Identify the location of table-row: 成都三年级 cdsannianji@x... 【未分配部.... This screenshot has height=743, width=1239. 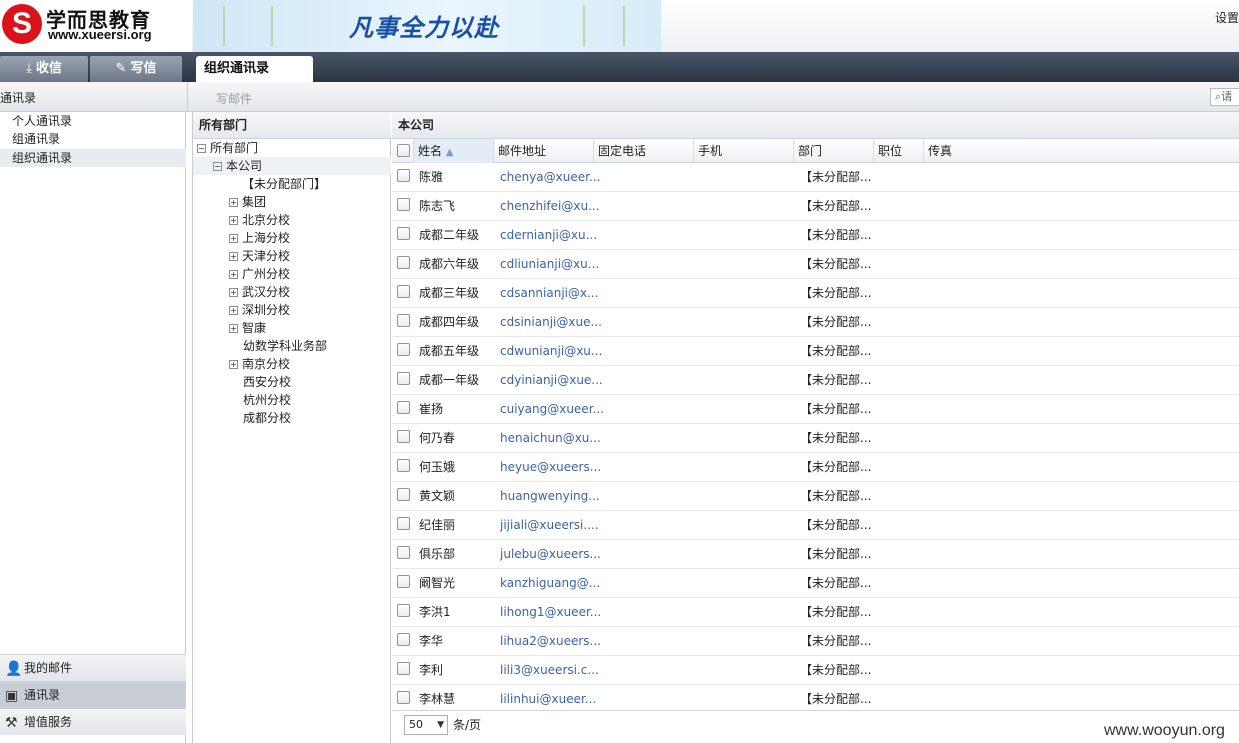
(815, 293).